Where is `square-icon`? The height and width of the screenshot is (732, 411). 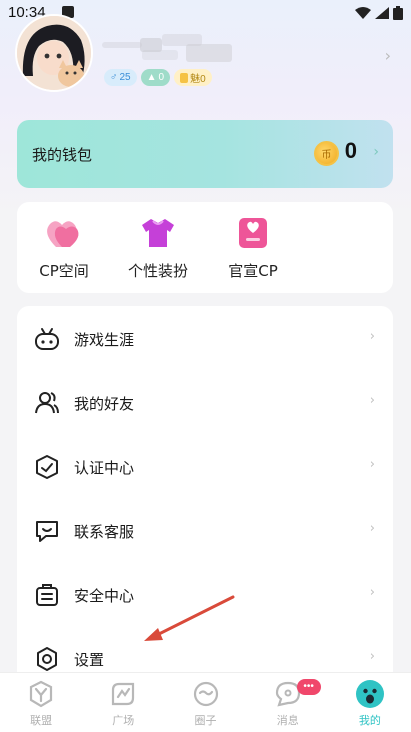 square-icon is located at coordinates (123, 694).